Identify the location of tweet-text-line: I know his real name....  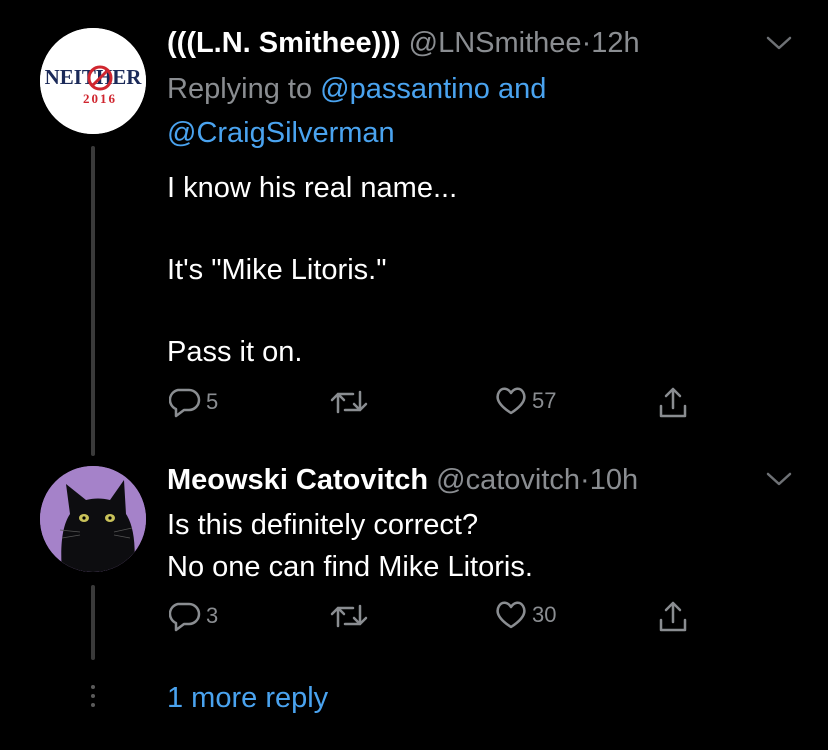
(312, 188).